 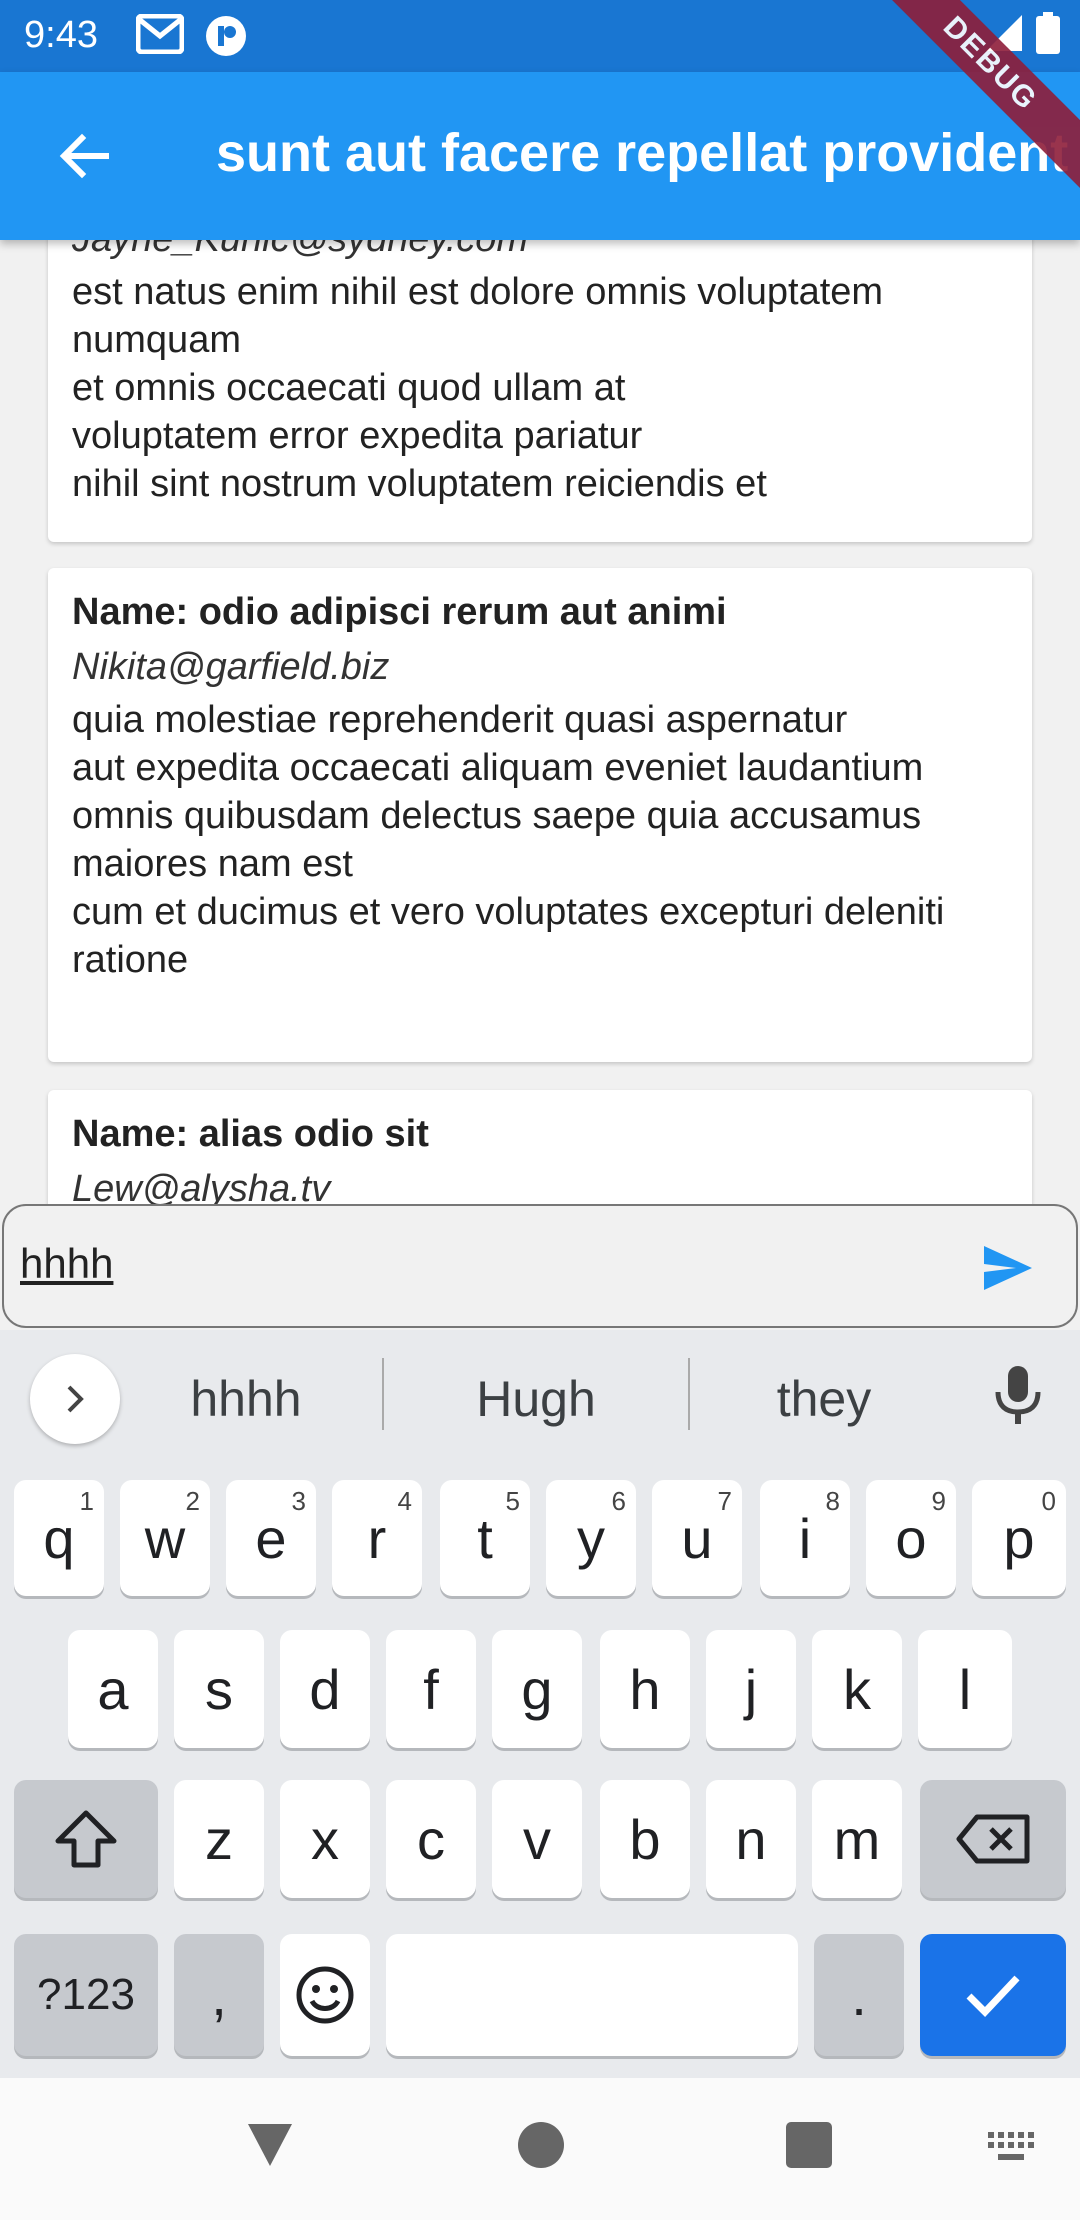 I want to click on backspace-key, so click(x=993, y=1839).